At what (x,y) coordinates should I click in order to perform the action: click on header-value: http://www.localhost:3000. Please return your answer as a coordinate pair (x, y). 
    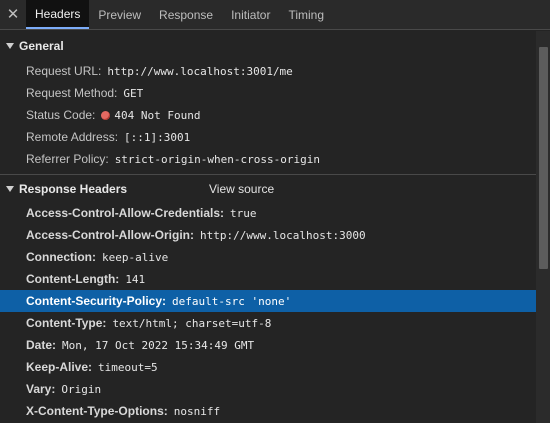
    Looking at the image, I should click on (283, 235).